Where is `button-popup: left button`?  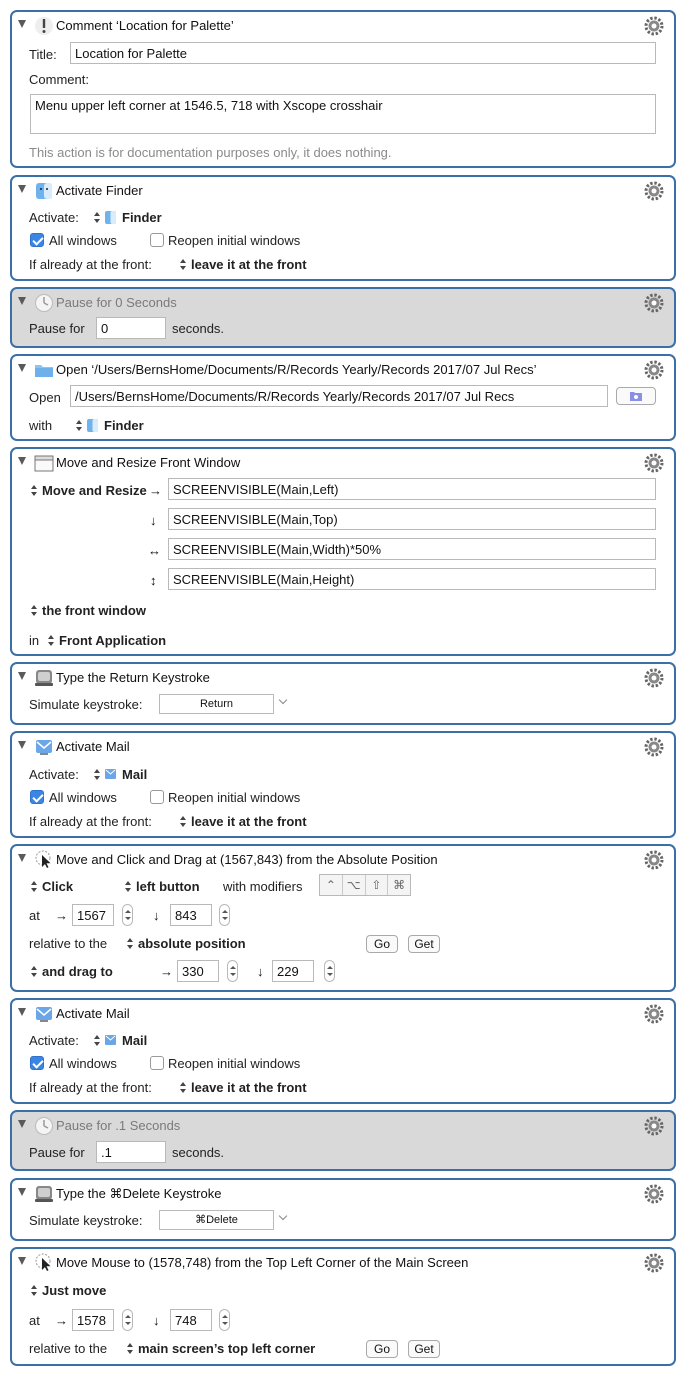
button-popup: left button is located at coordinates (162, 887).